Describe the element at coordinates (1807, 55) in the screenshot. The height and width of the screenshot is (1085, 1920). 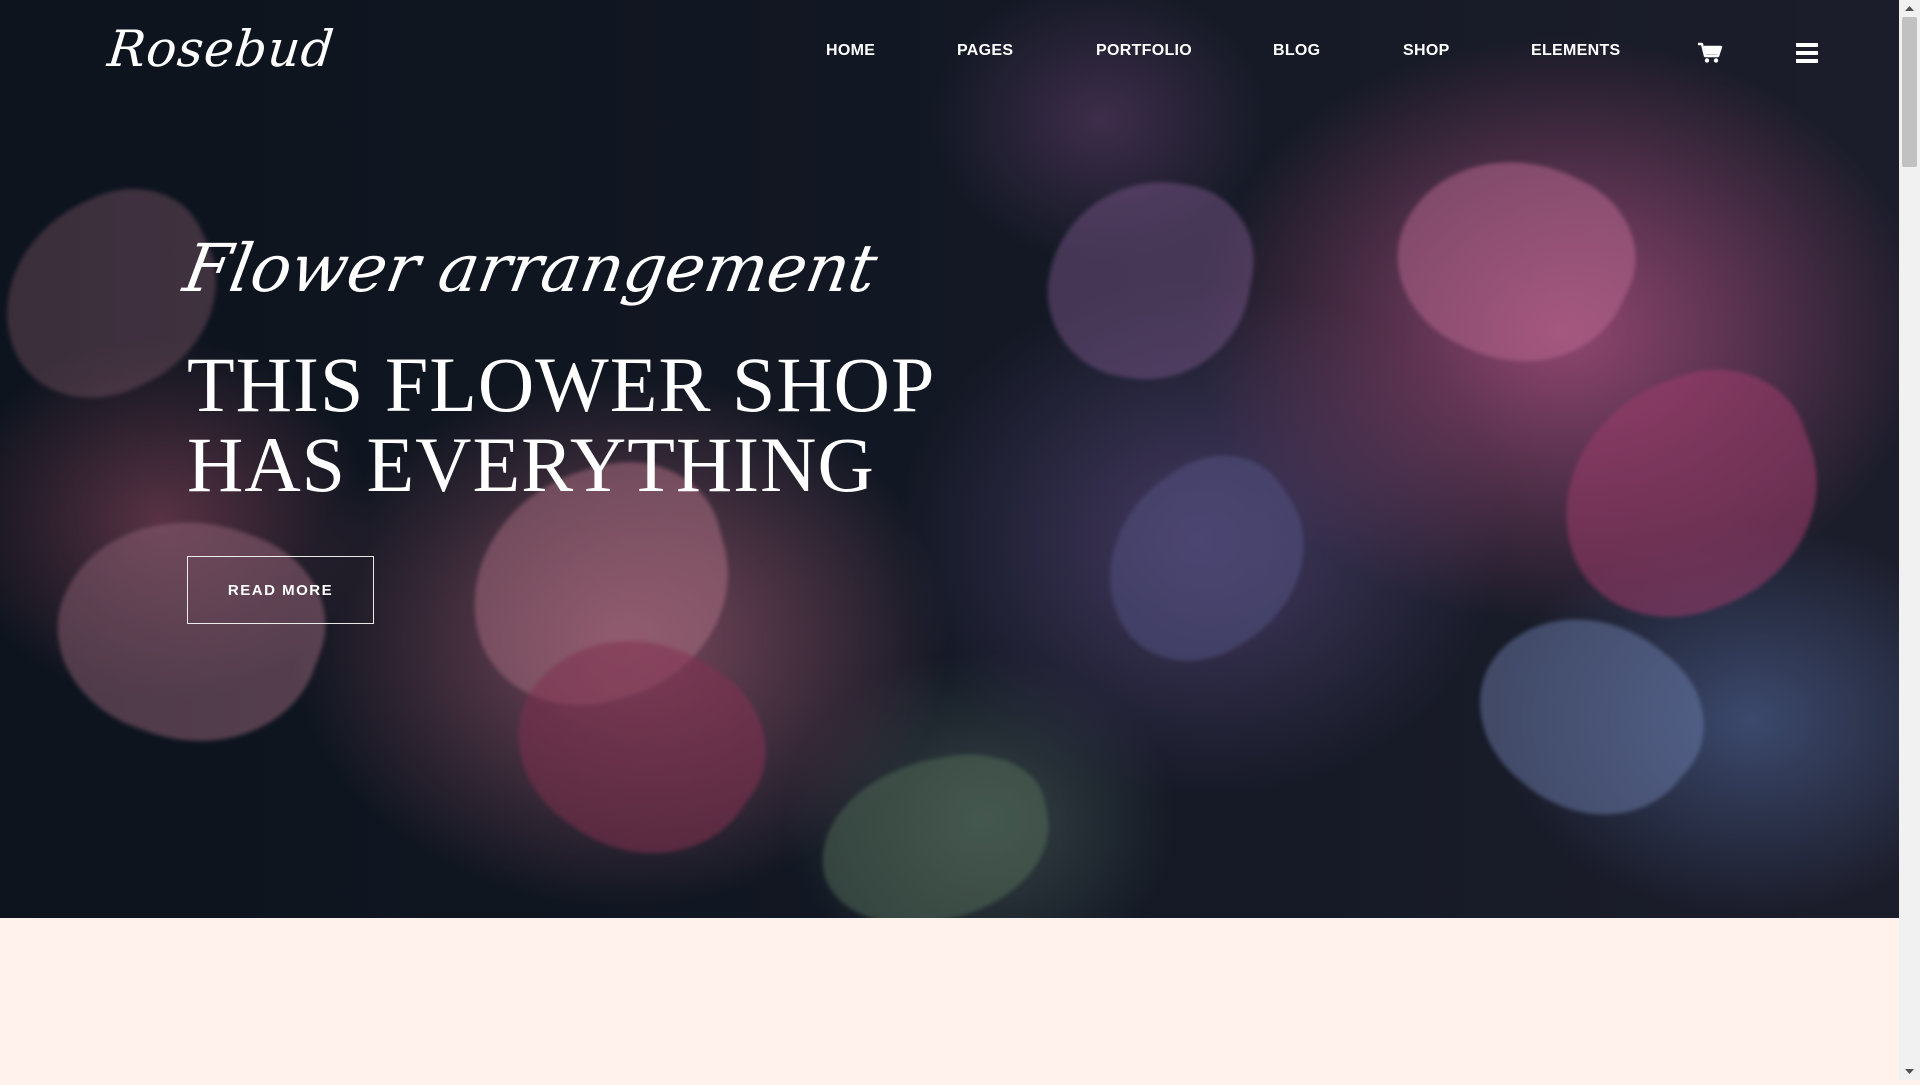
I see `hamburger-menu-icon` at that location.